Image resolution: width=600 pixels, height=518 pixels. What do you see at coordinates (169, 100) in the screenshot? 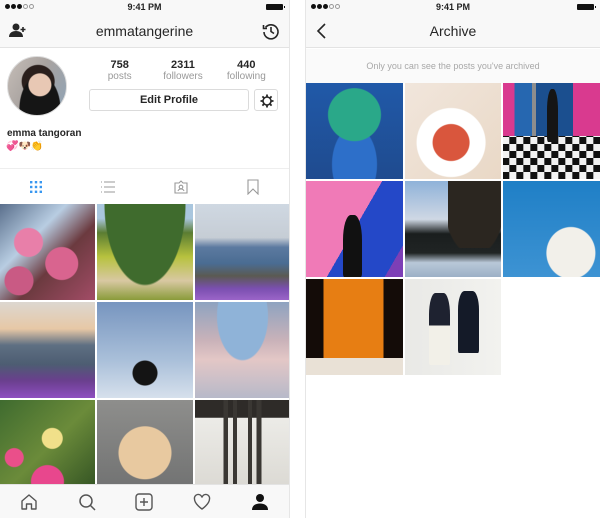
I see `edit-profile-button: Edit Profile` at bounding box center [169, 100].